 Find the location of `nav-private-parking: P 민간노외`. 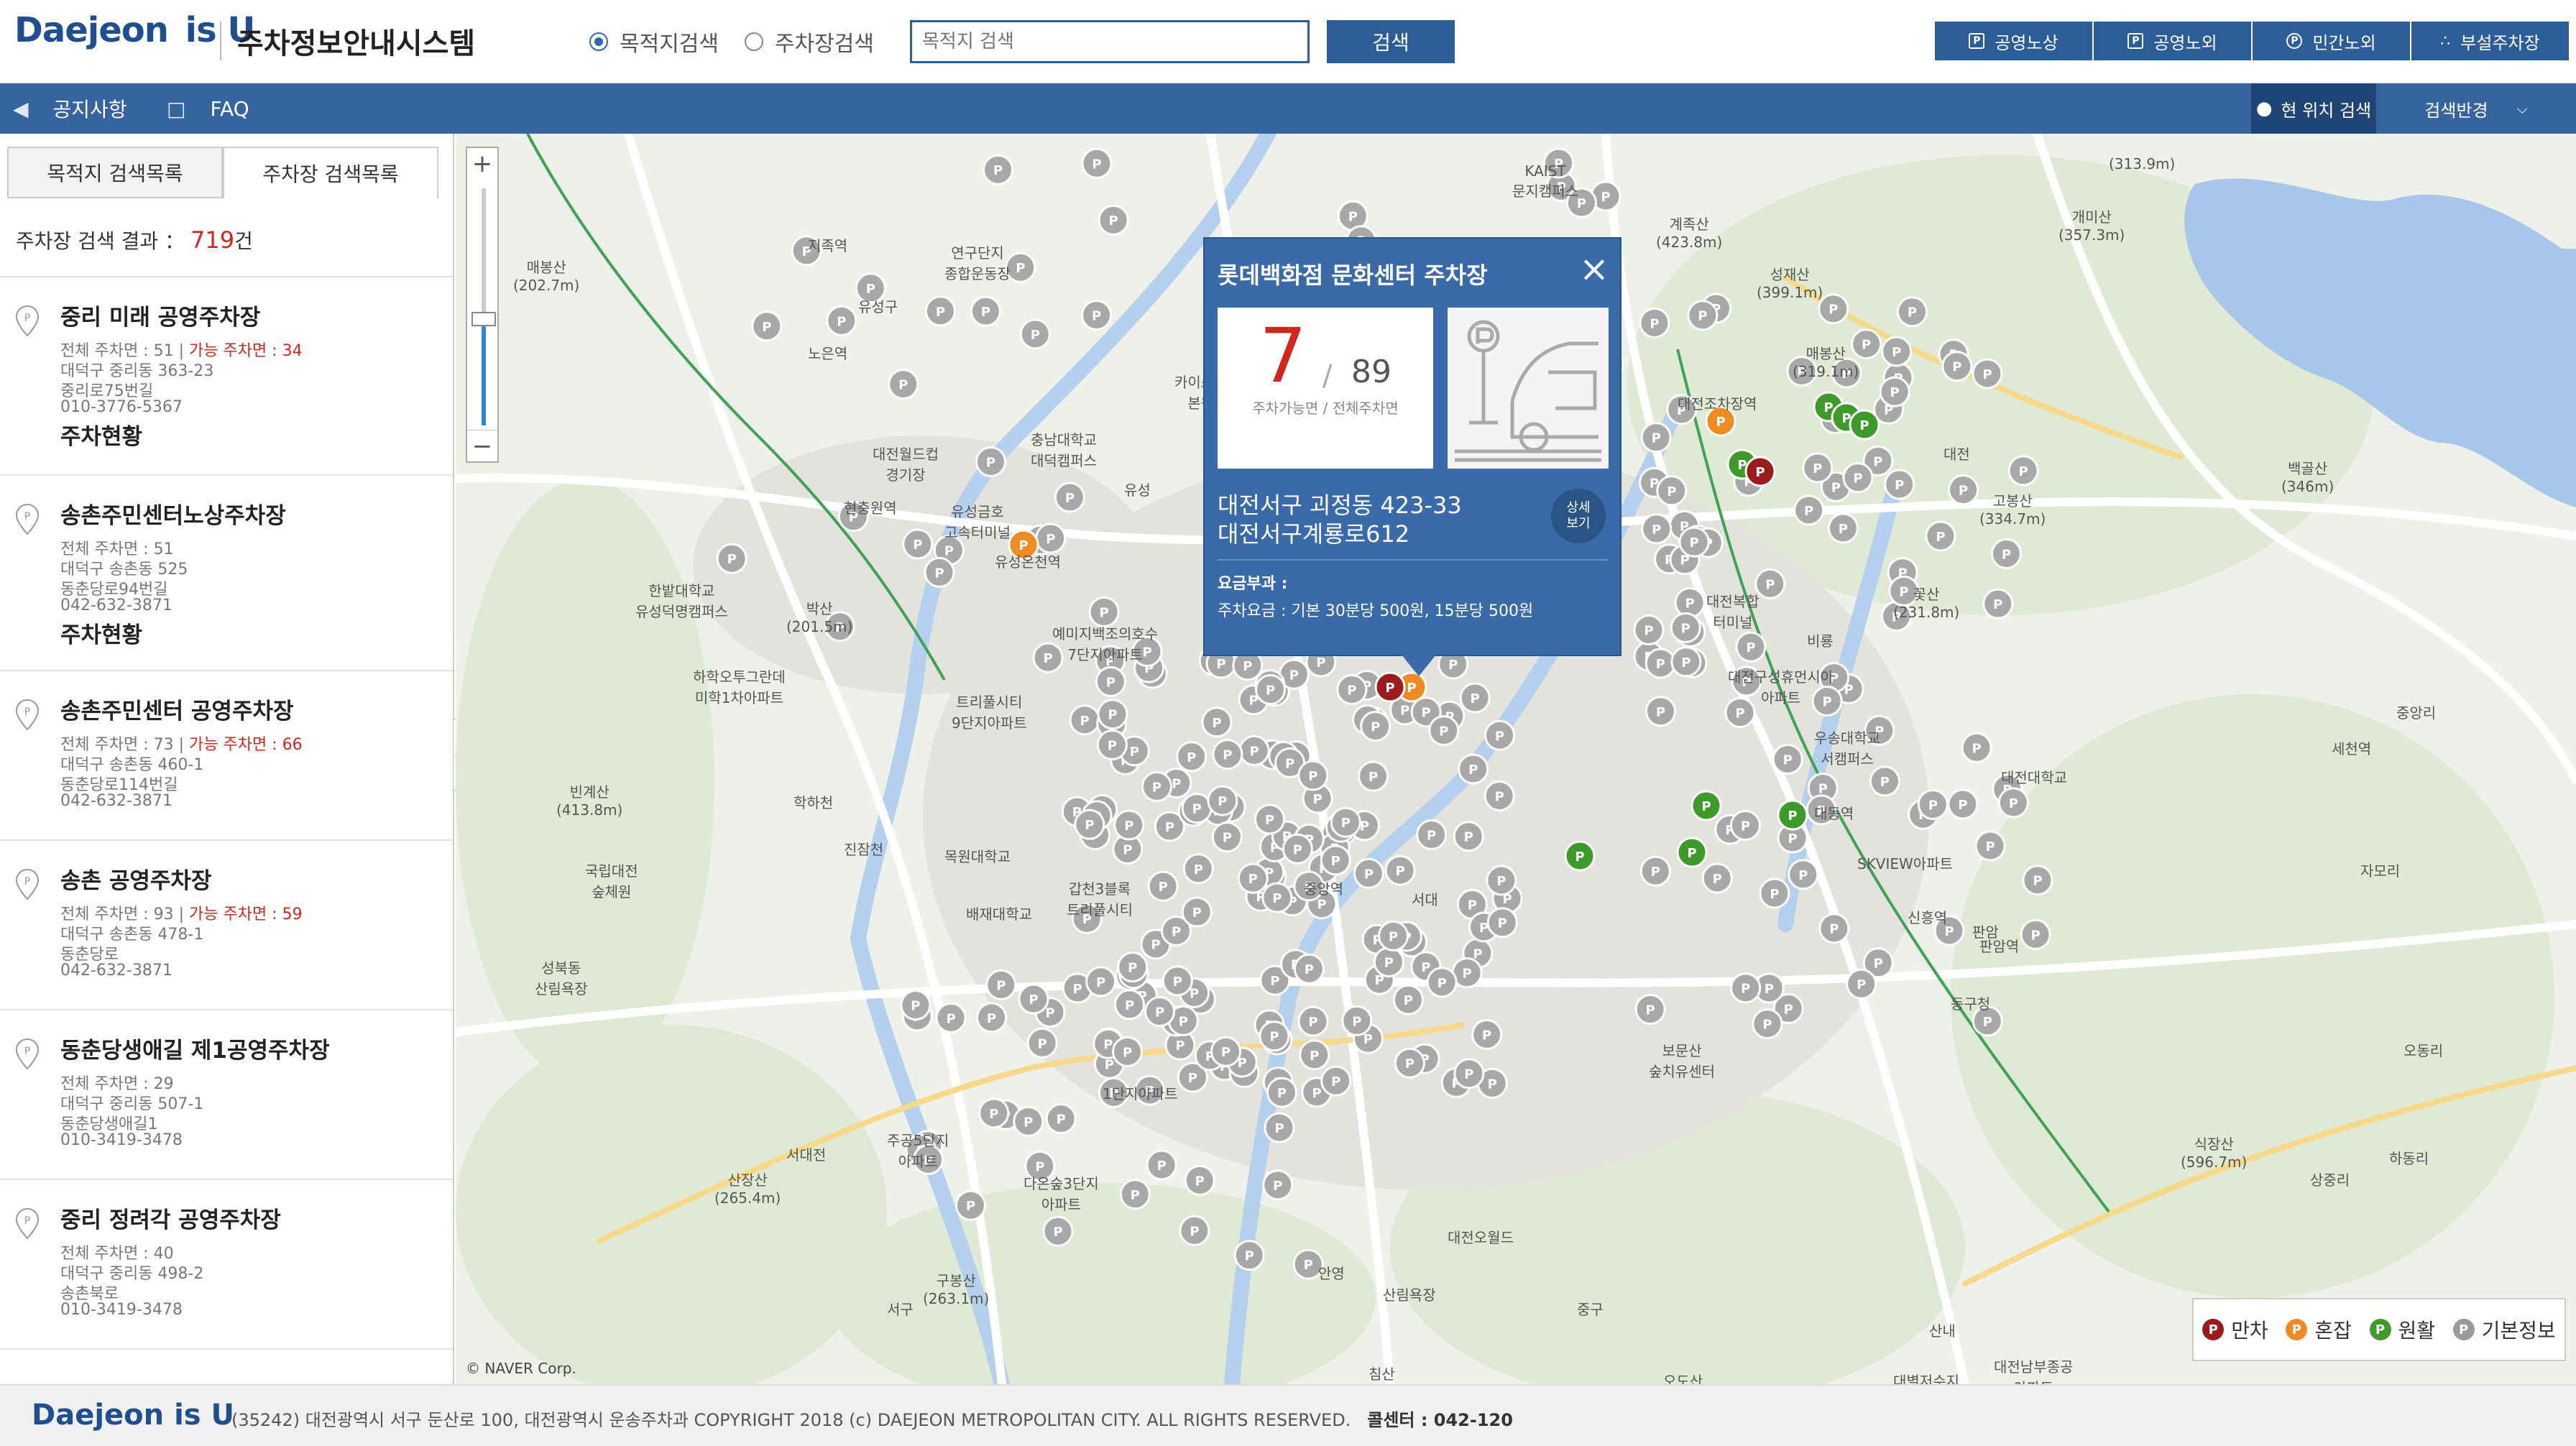

nav-private-parking: P 민간노외 is located at coordinates (2332, 41).